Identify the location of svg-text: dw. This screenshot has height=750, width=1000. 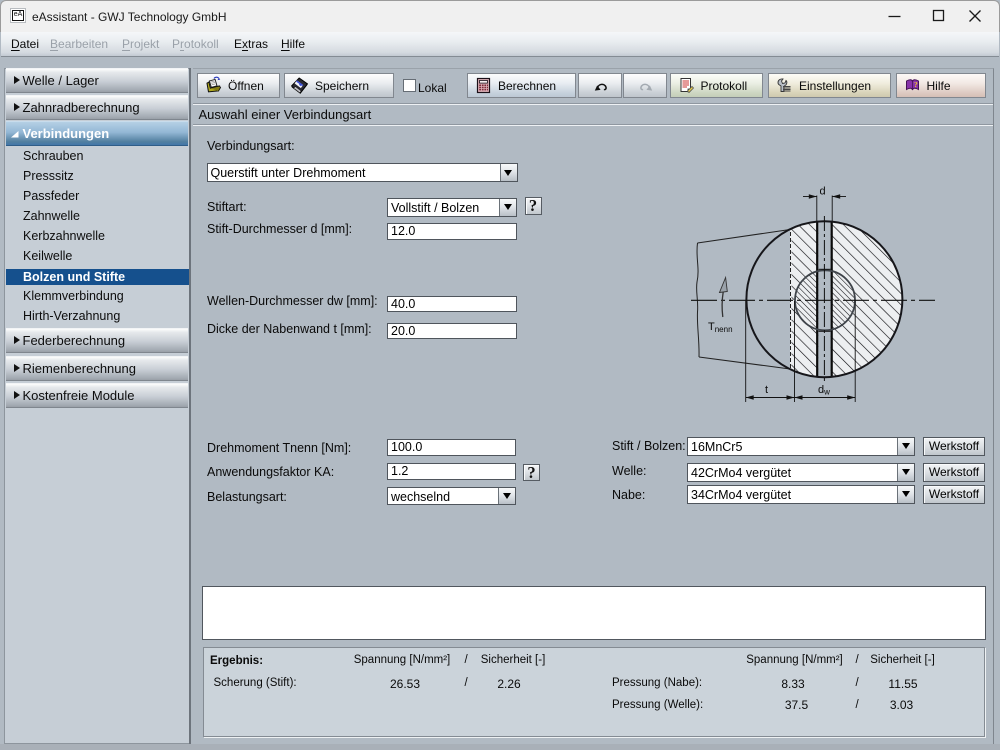
(824, 390).